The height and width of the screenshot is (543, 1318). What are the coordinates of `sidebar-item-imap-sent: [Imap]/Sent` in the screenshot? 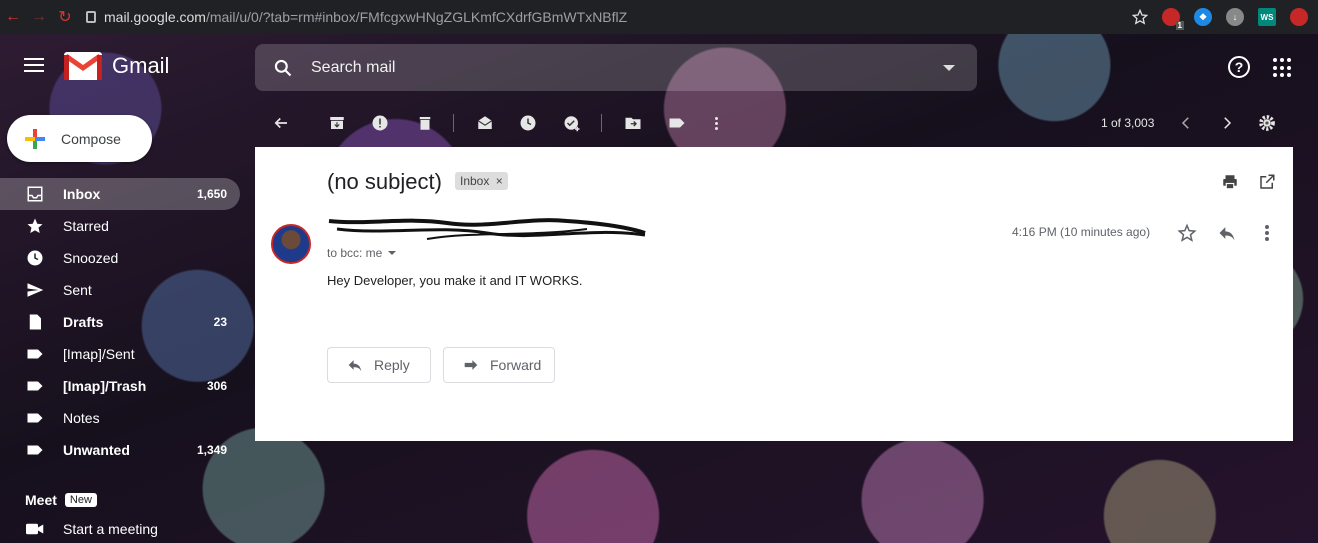 It's located at (120, 354).